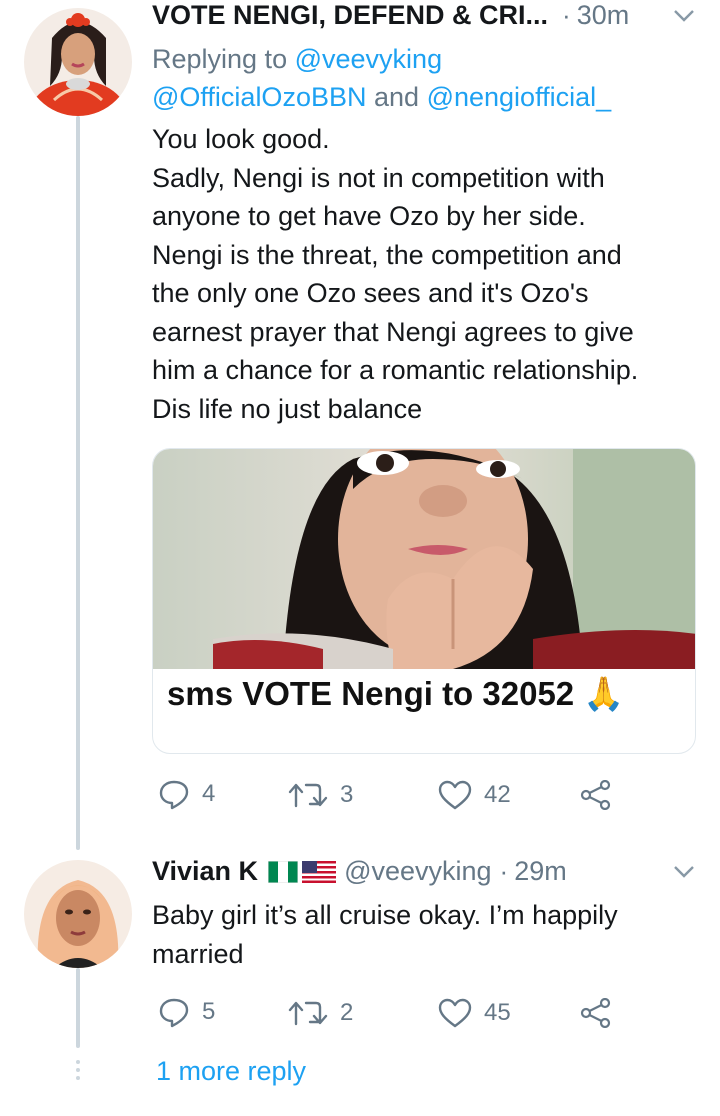  I want to click on reply-button: 4, so click(186, 794).